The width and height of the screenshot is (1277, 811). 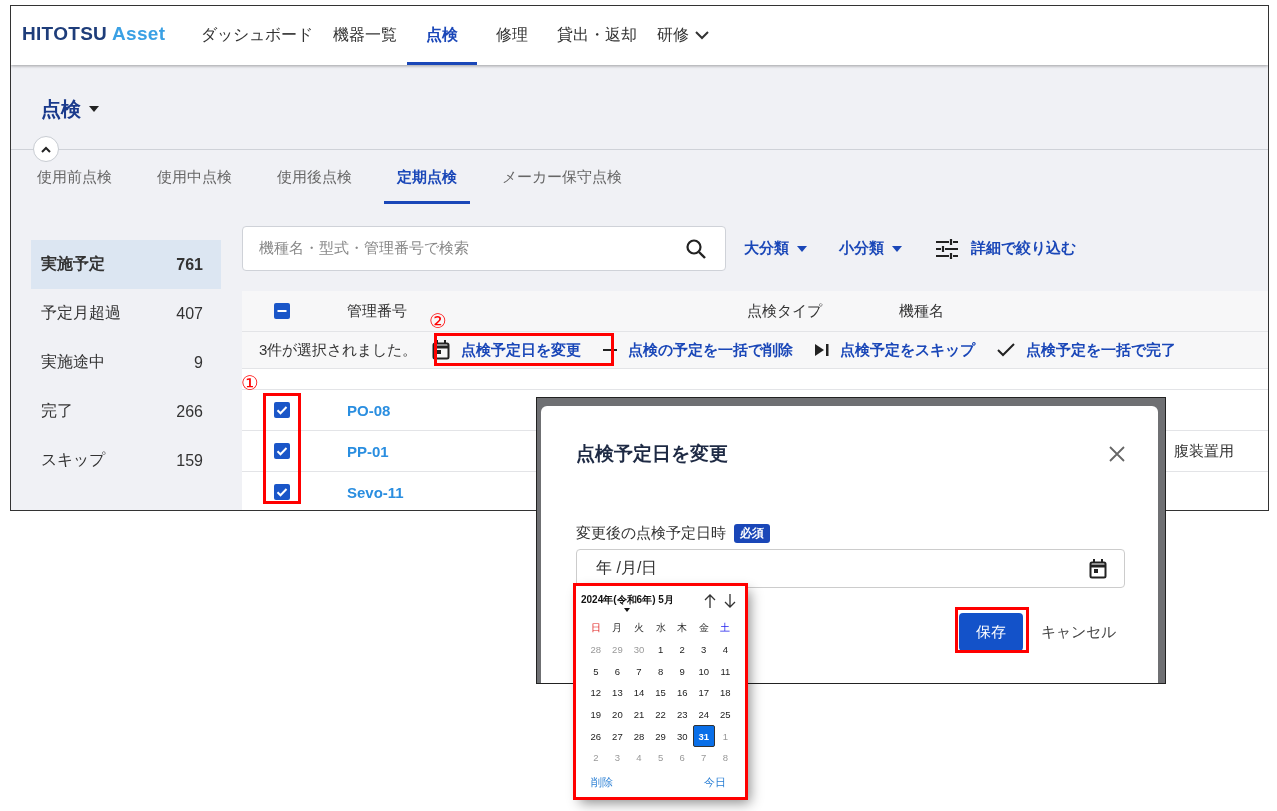 I want to click on item-count: 159, so click(x=189, y=460).